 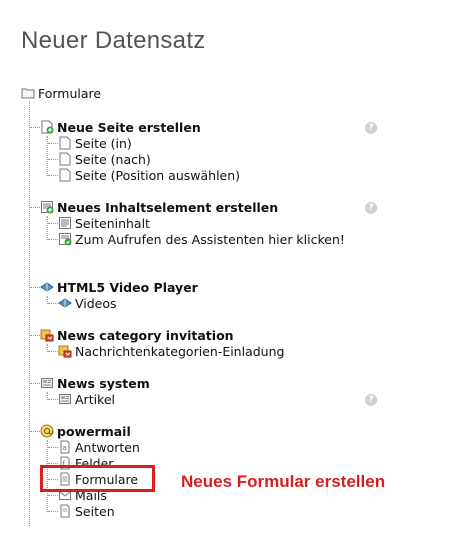 I want to click on group-powermail: powermail, so click(x=85, y=431).